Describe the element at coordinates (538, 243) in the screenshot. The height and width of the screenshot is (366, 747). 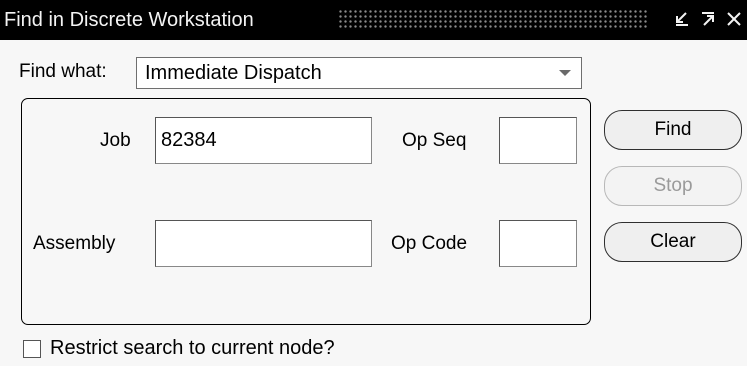
I see `op-code-field` at that location.